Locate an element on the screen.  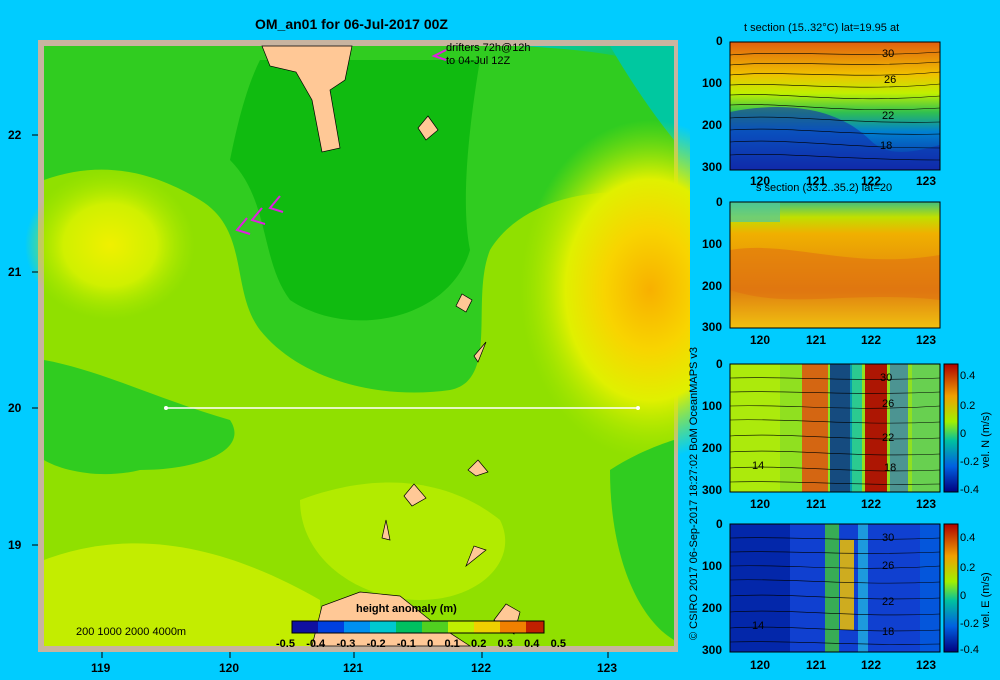
vel-e-colorbar is located at coordinates (951, 588).